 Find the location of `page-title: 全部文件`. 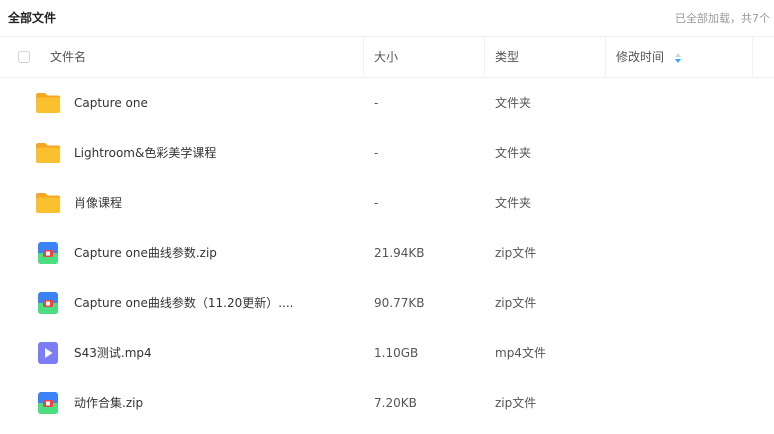

page-title: 全部文件 is located at coordinates (32, 18).